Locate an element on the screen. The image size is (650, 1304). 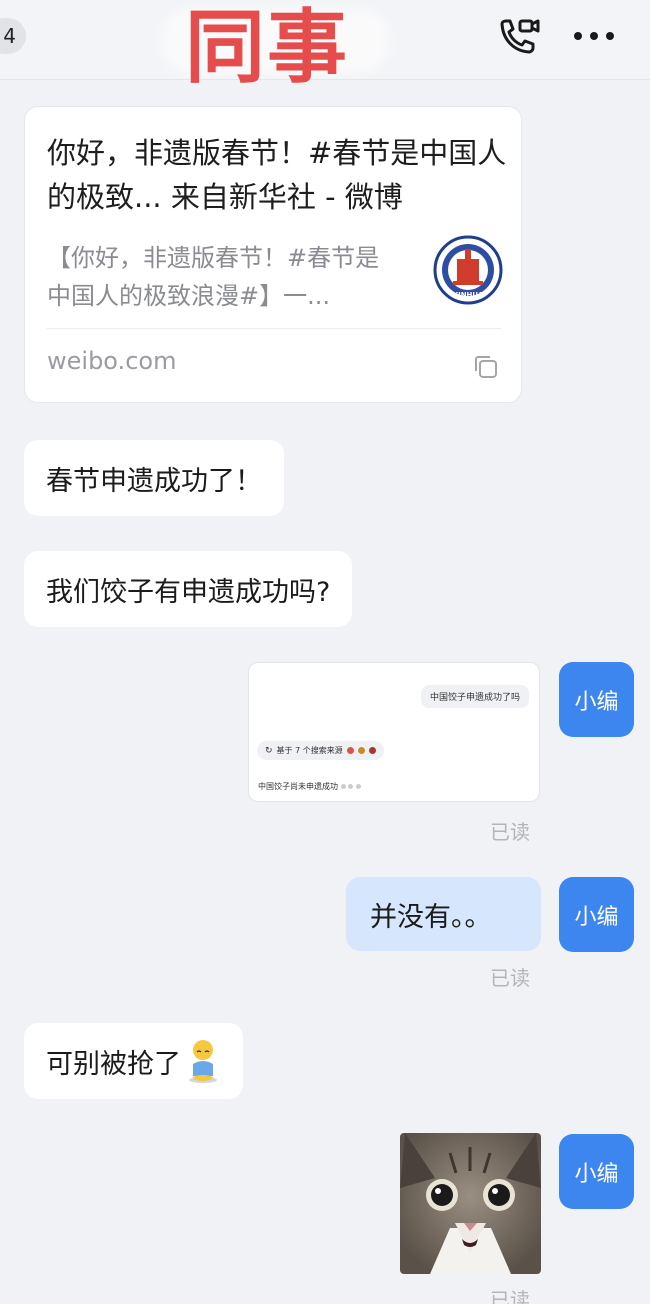
cat-photo is located at coordinates (470, 1203).